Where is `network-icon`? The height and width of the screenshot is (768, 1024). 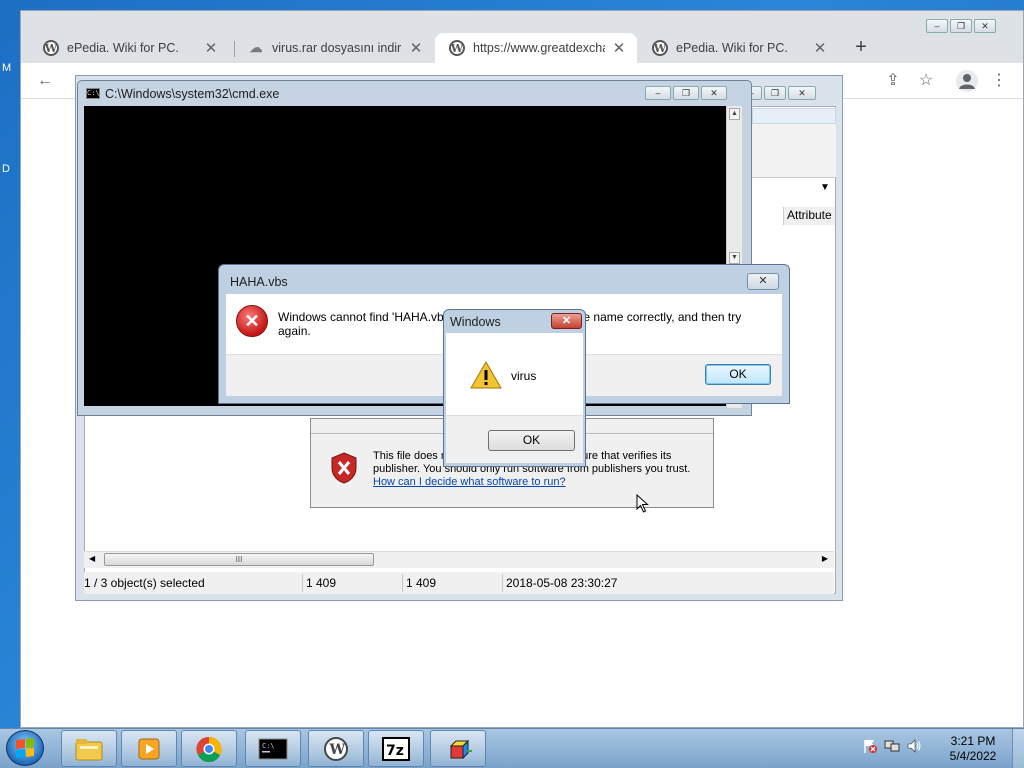
network-icon is located at coordinates (892, 746).